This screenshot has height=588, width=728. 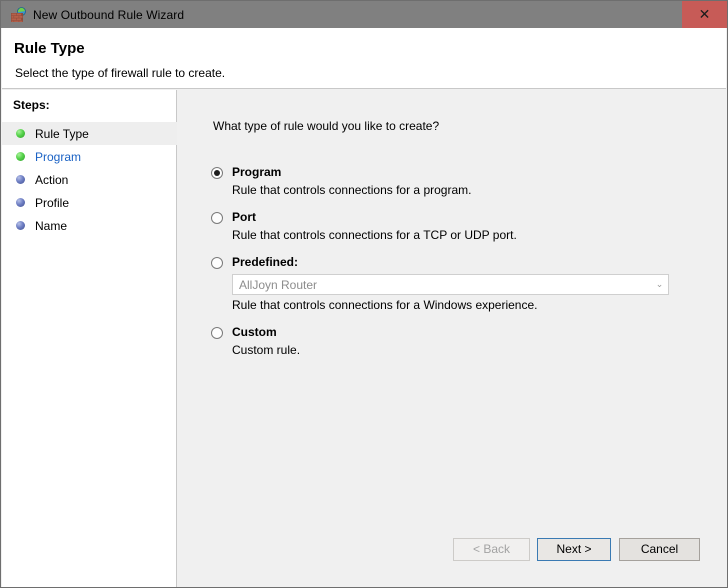 What do you see at coordinates (52, 202) in the screenshot?
I see `step-label: Profile` at bounding box center [52, 202].